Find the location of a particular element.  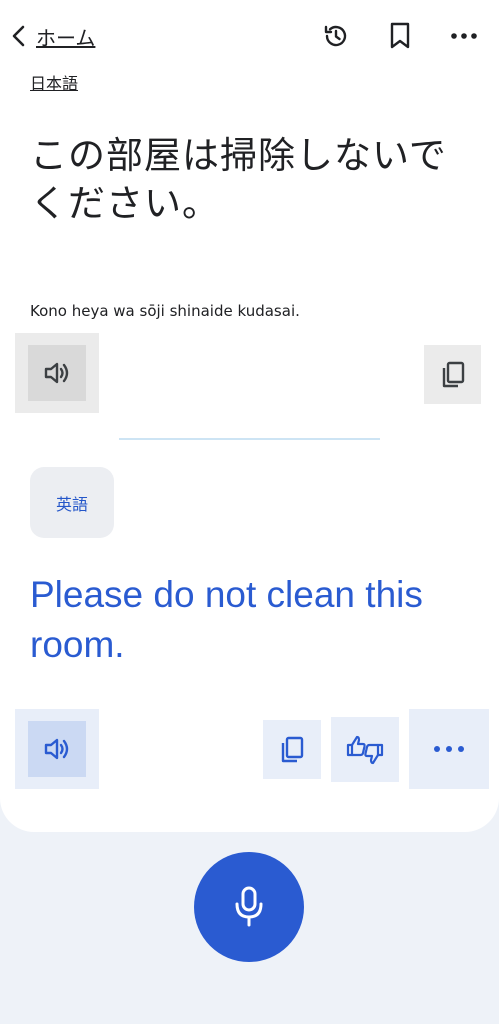

microphone-button is located at coordinates (249, 907).